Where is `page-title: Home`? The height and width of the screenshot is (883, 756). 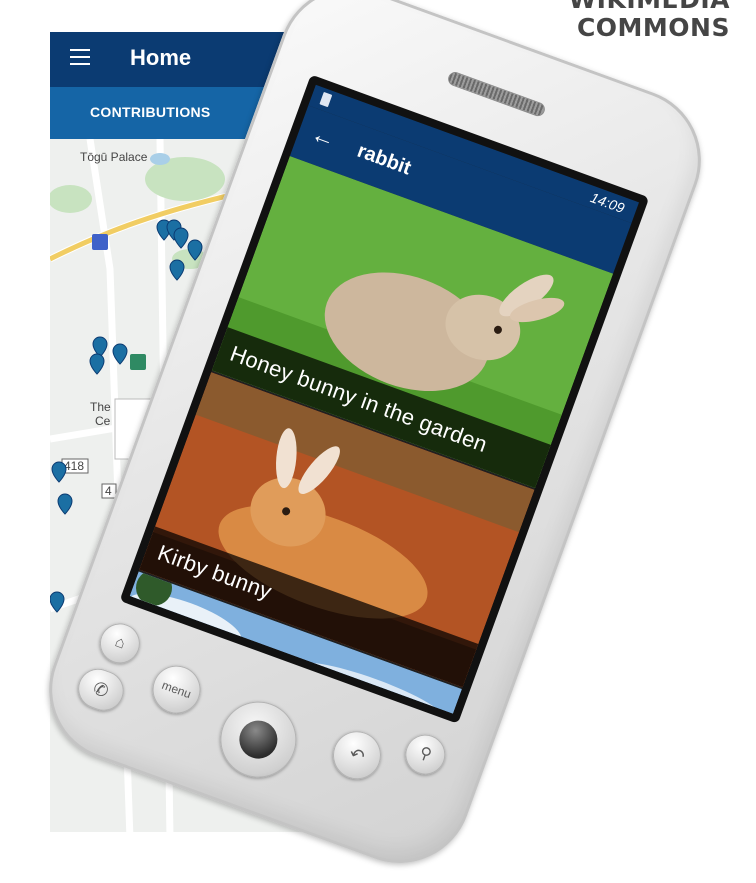
page-title: Home is located at coordinates (161, 57).